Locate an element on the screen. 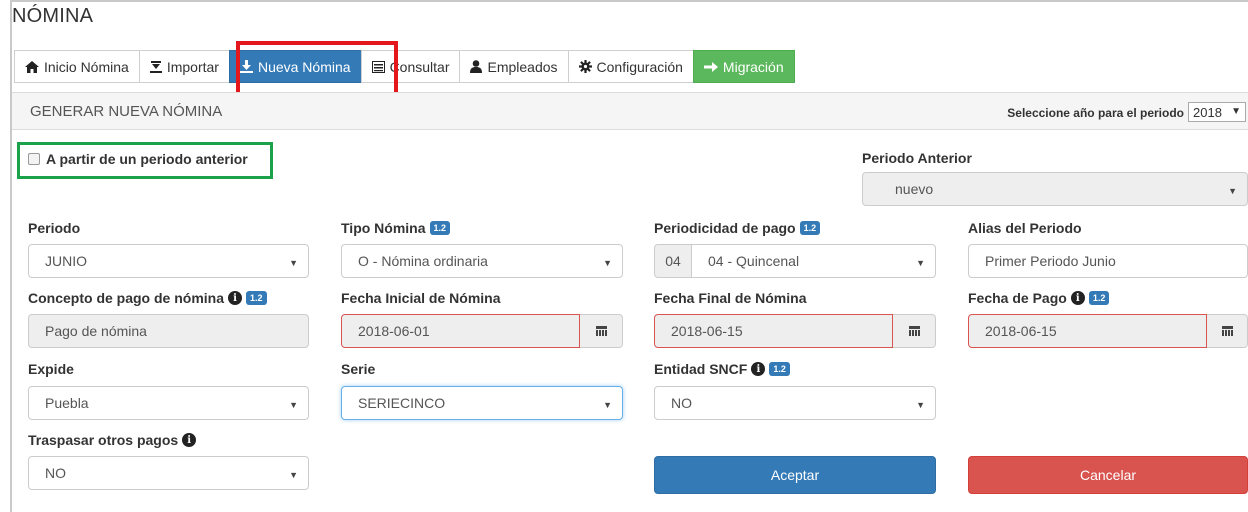  periodo-anterior-select: nuevo ▼ is located at coordinates (1055, 189).